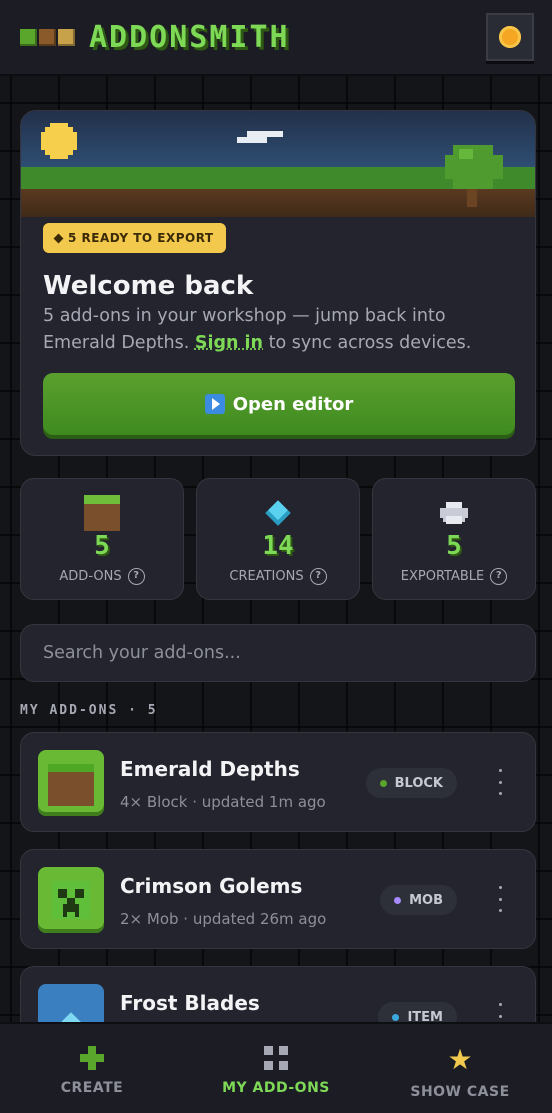 This screenshot has height=1113, width=552. Describe the element at coordinates (278, 164) in the screenshot. I see `landscape-banner` at that location.